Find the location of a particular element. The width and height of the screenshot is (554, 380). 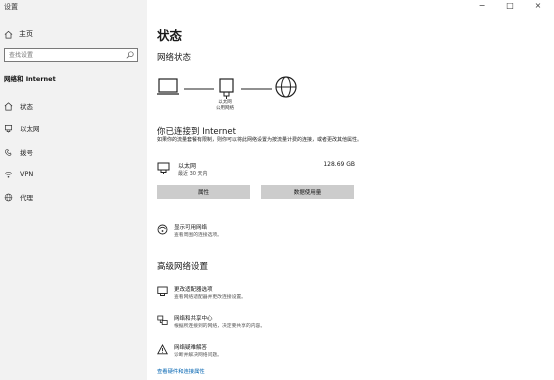

wifi-globe-icon is located at coordinates (162, 229).